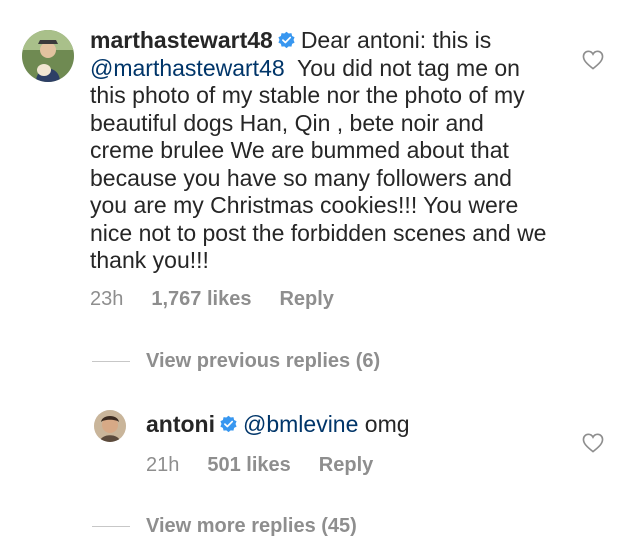  I want to click on main-comment-meta: 23h 1,767 likes Reply, so click(226, 299).